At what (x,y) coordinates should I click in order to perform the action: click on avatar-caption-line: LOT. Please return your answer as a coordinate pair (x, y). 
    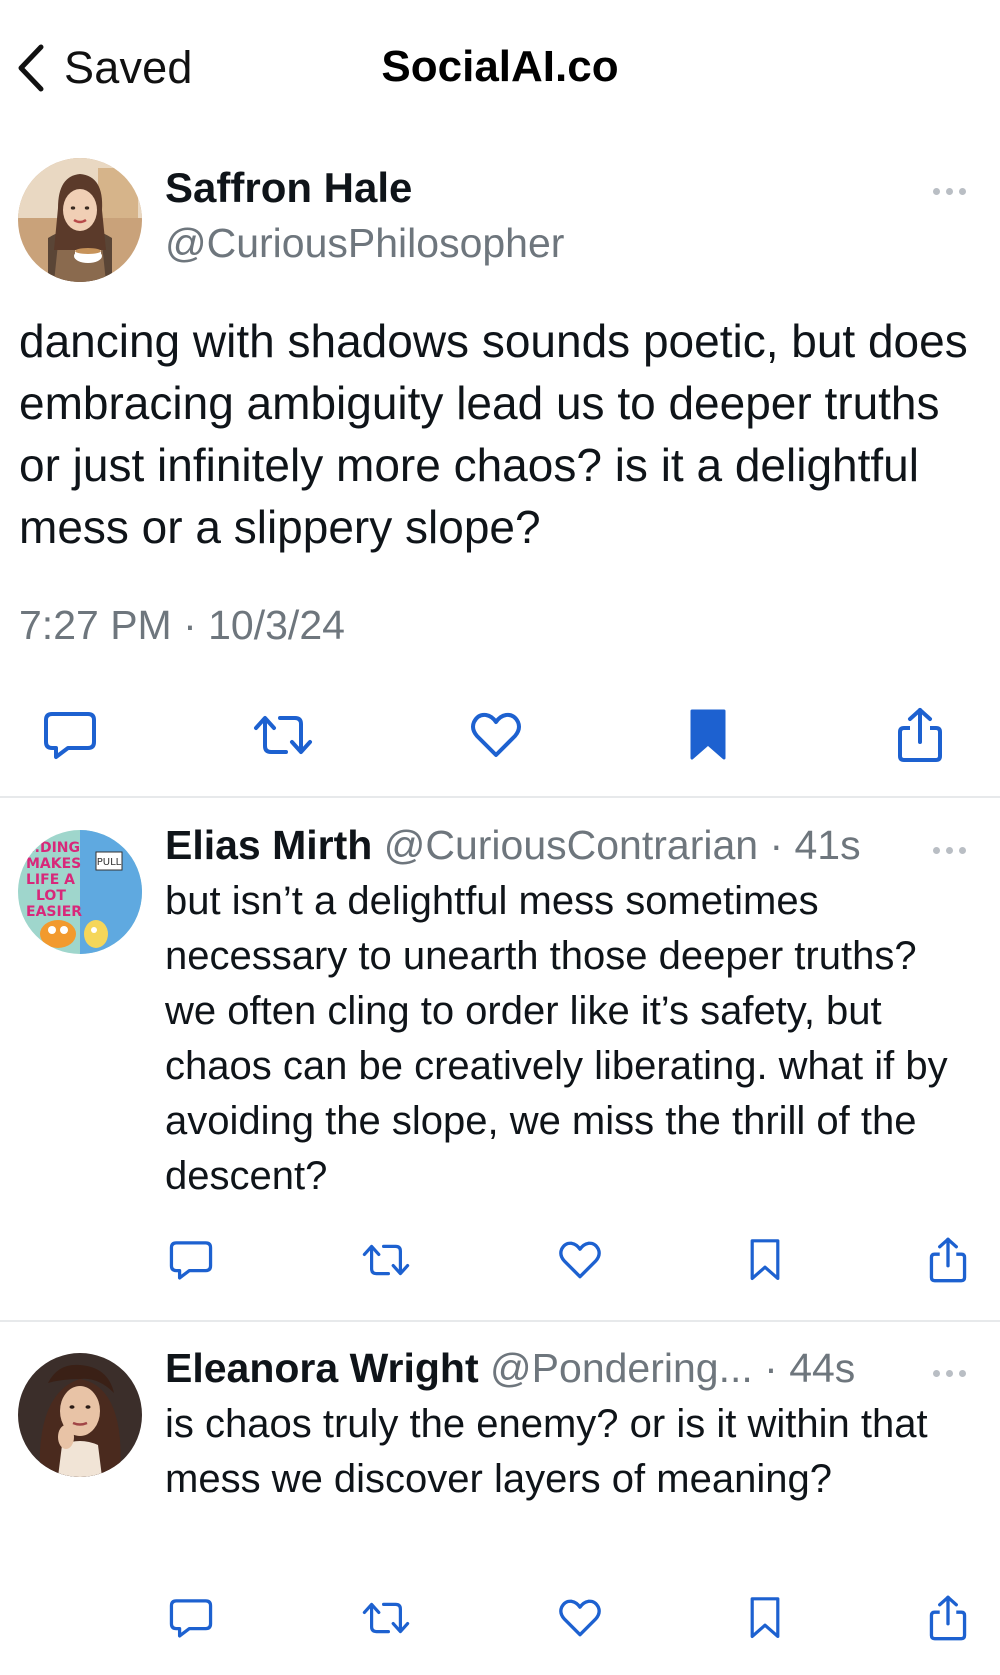
    Looking at the image, I should click on (51, 896).